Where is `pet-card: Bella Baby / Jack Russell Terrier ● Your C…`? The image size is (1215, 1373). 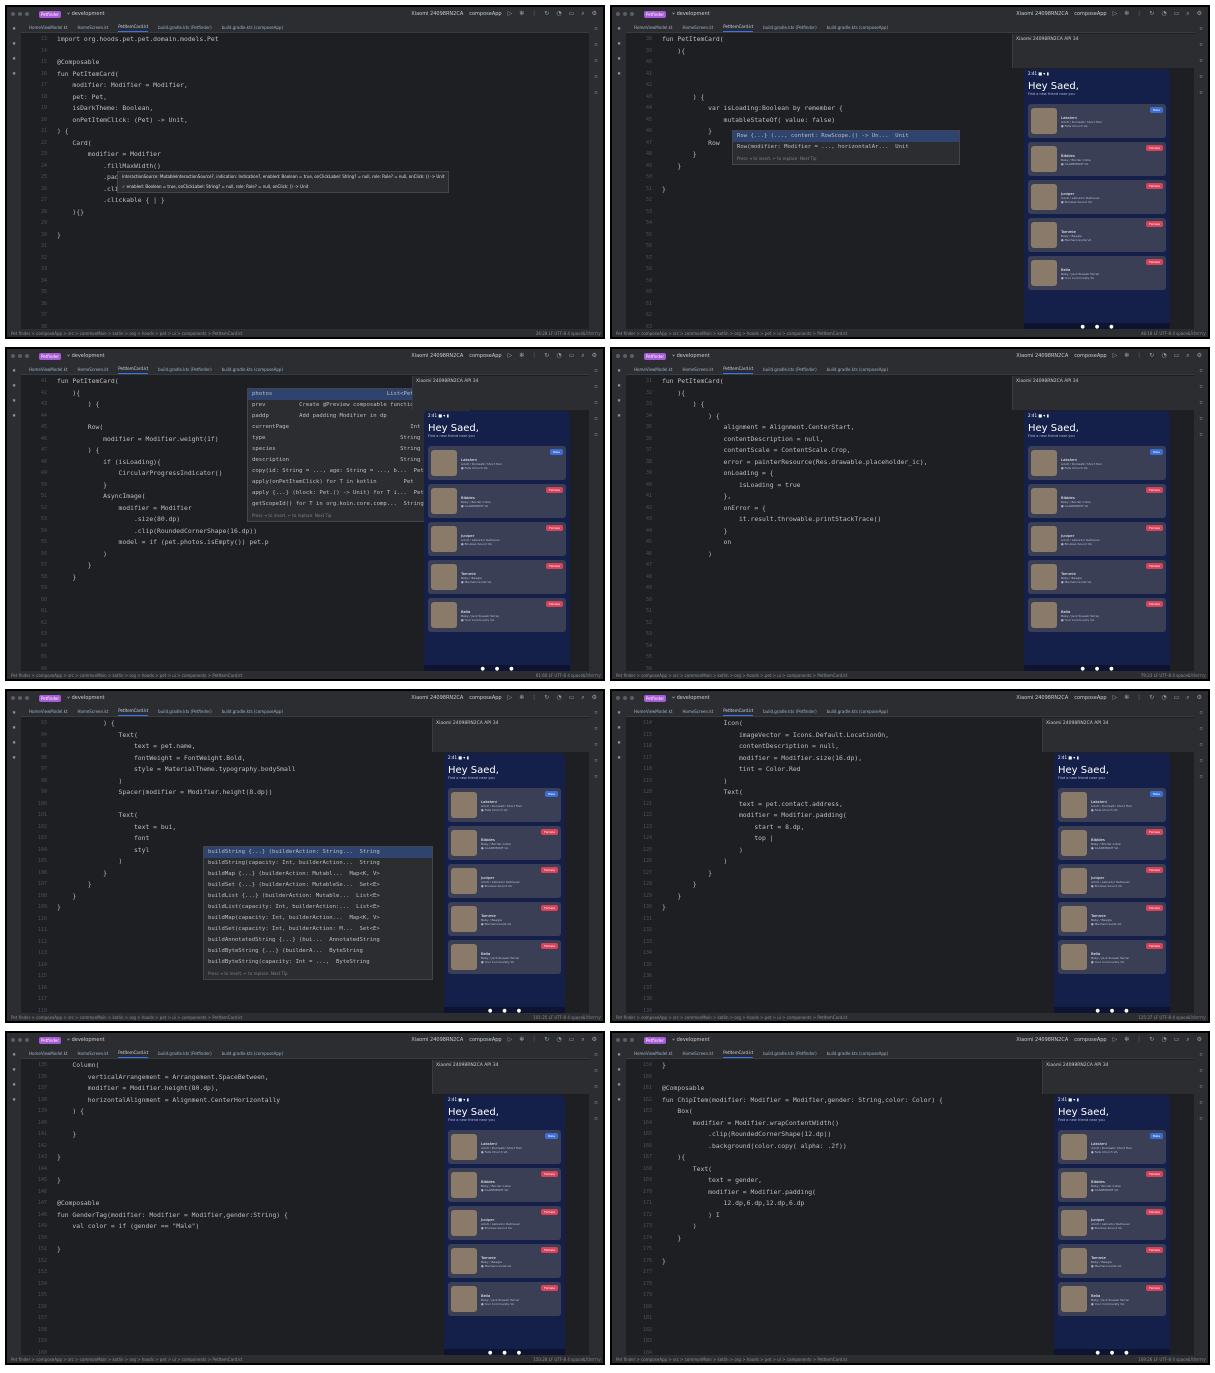 pet-card: Bella Baby / Jack Russell Terrier ● Your C… is located at coordinates (497, 615).